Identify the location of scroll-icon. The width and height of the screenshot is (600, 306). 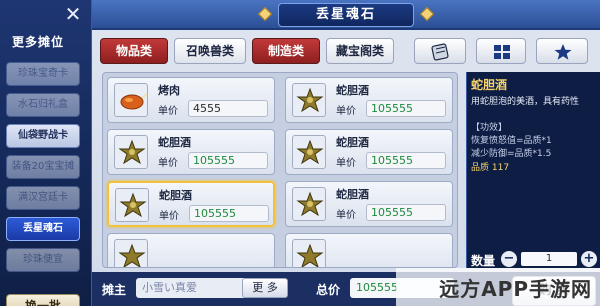
(440, 52).